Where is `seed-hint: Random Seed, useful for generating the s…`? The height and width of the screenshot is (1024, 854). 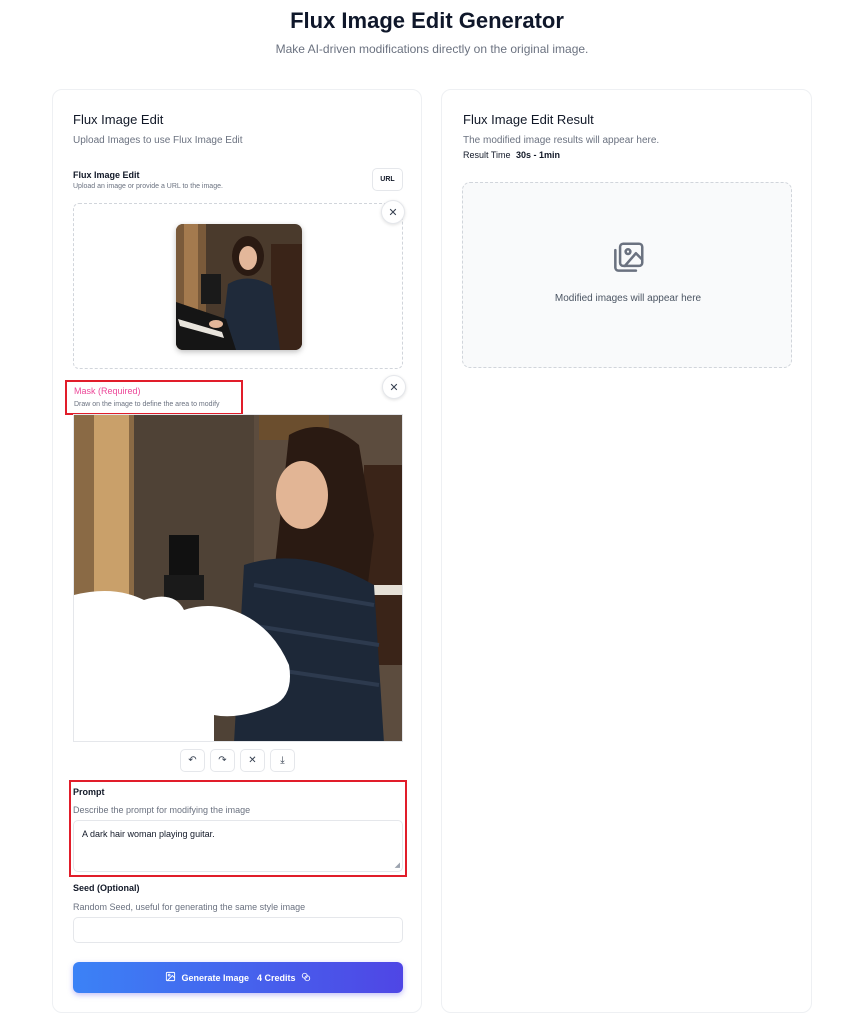 seed-hint: Random Seed, useful for generating the s… is located at coordinates (189, 907).